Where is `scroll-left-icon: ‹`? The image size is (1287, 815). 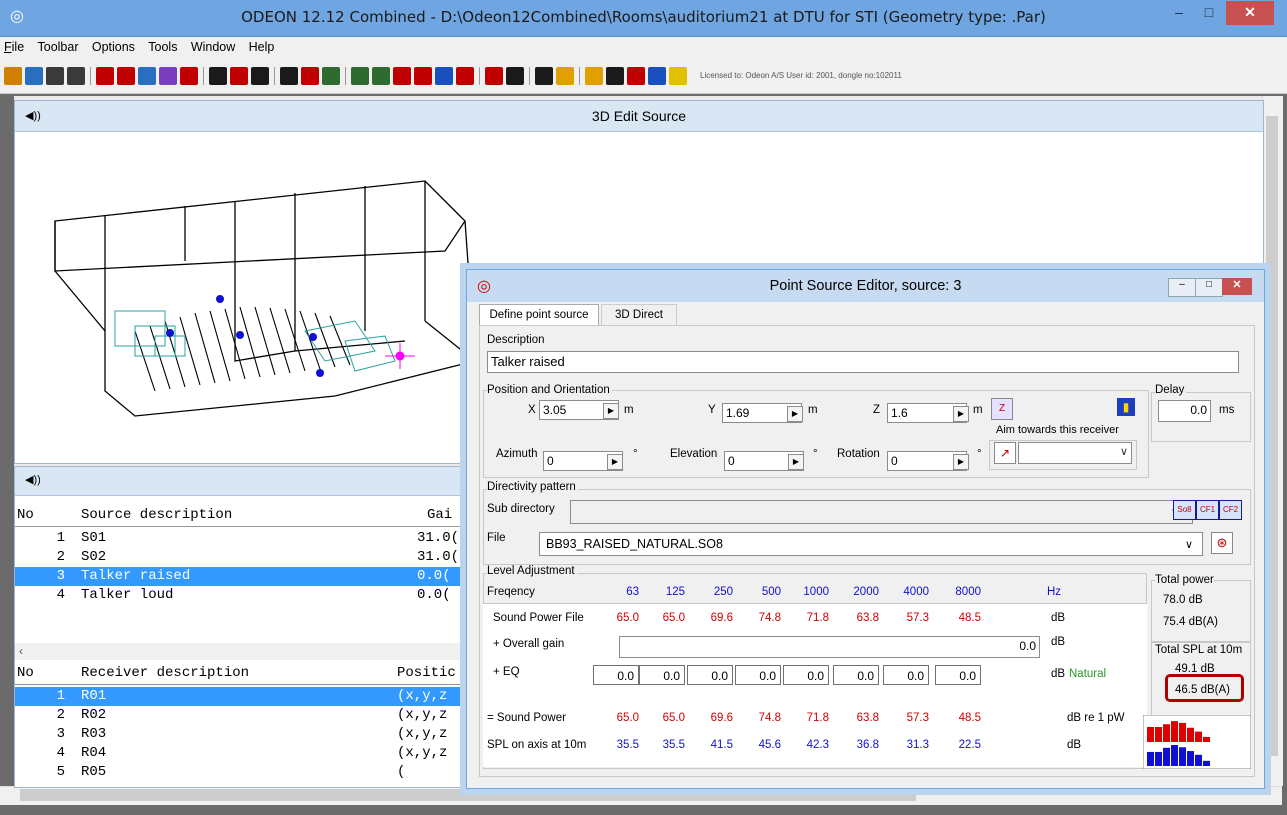
scroll-left-icon: ‹ is located at coordinates (21, 651).